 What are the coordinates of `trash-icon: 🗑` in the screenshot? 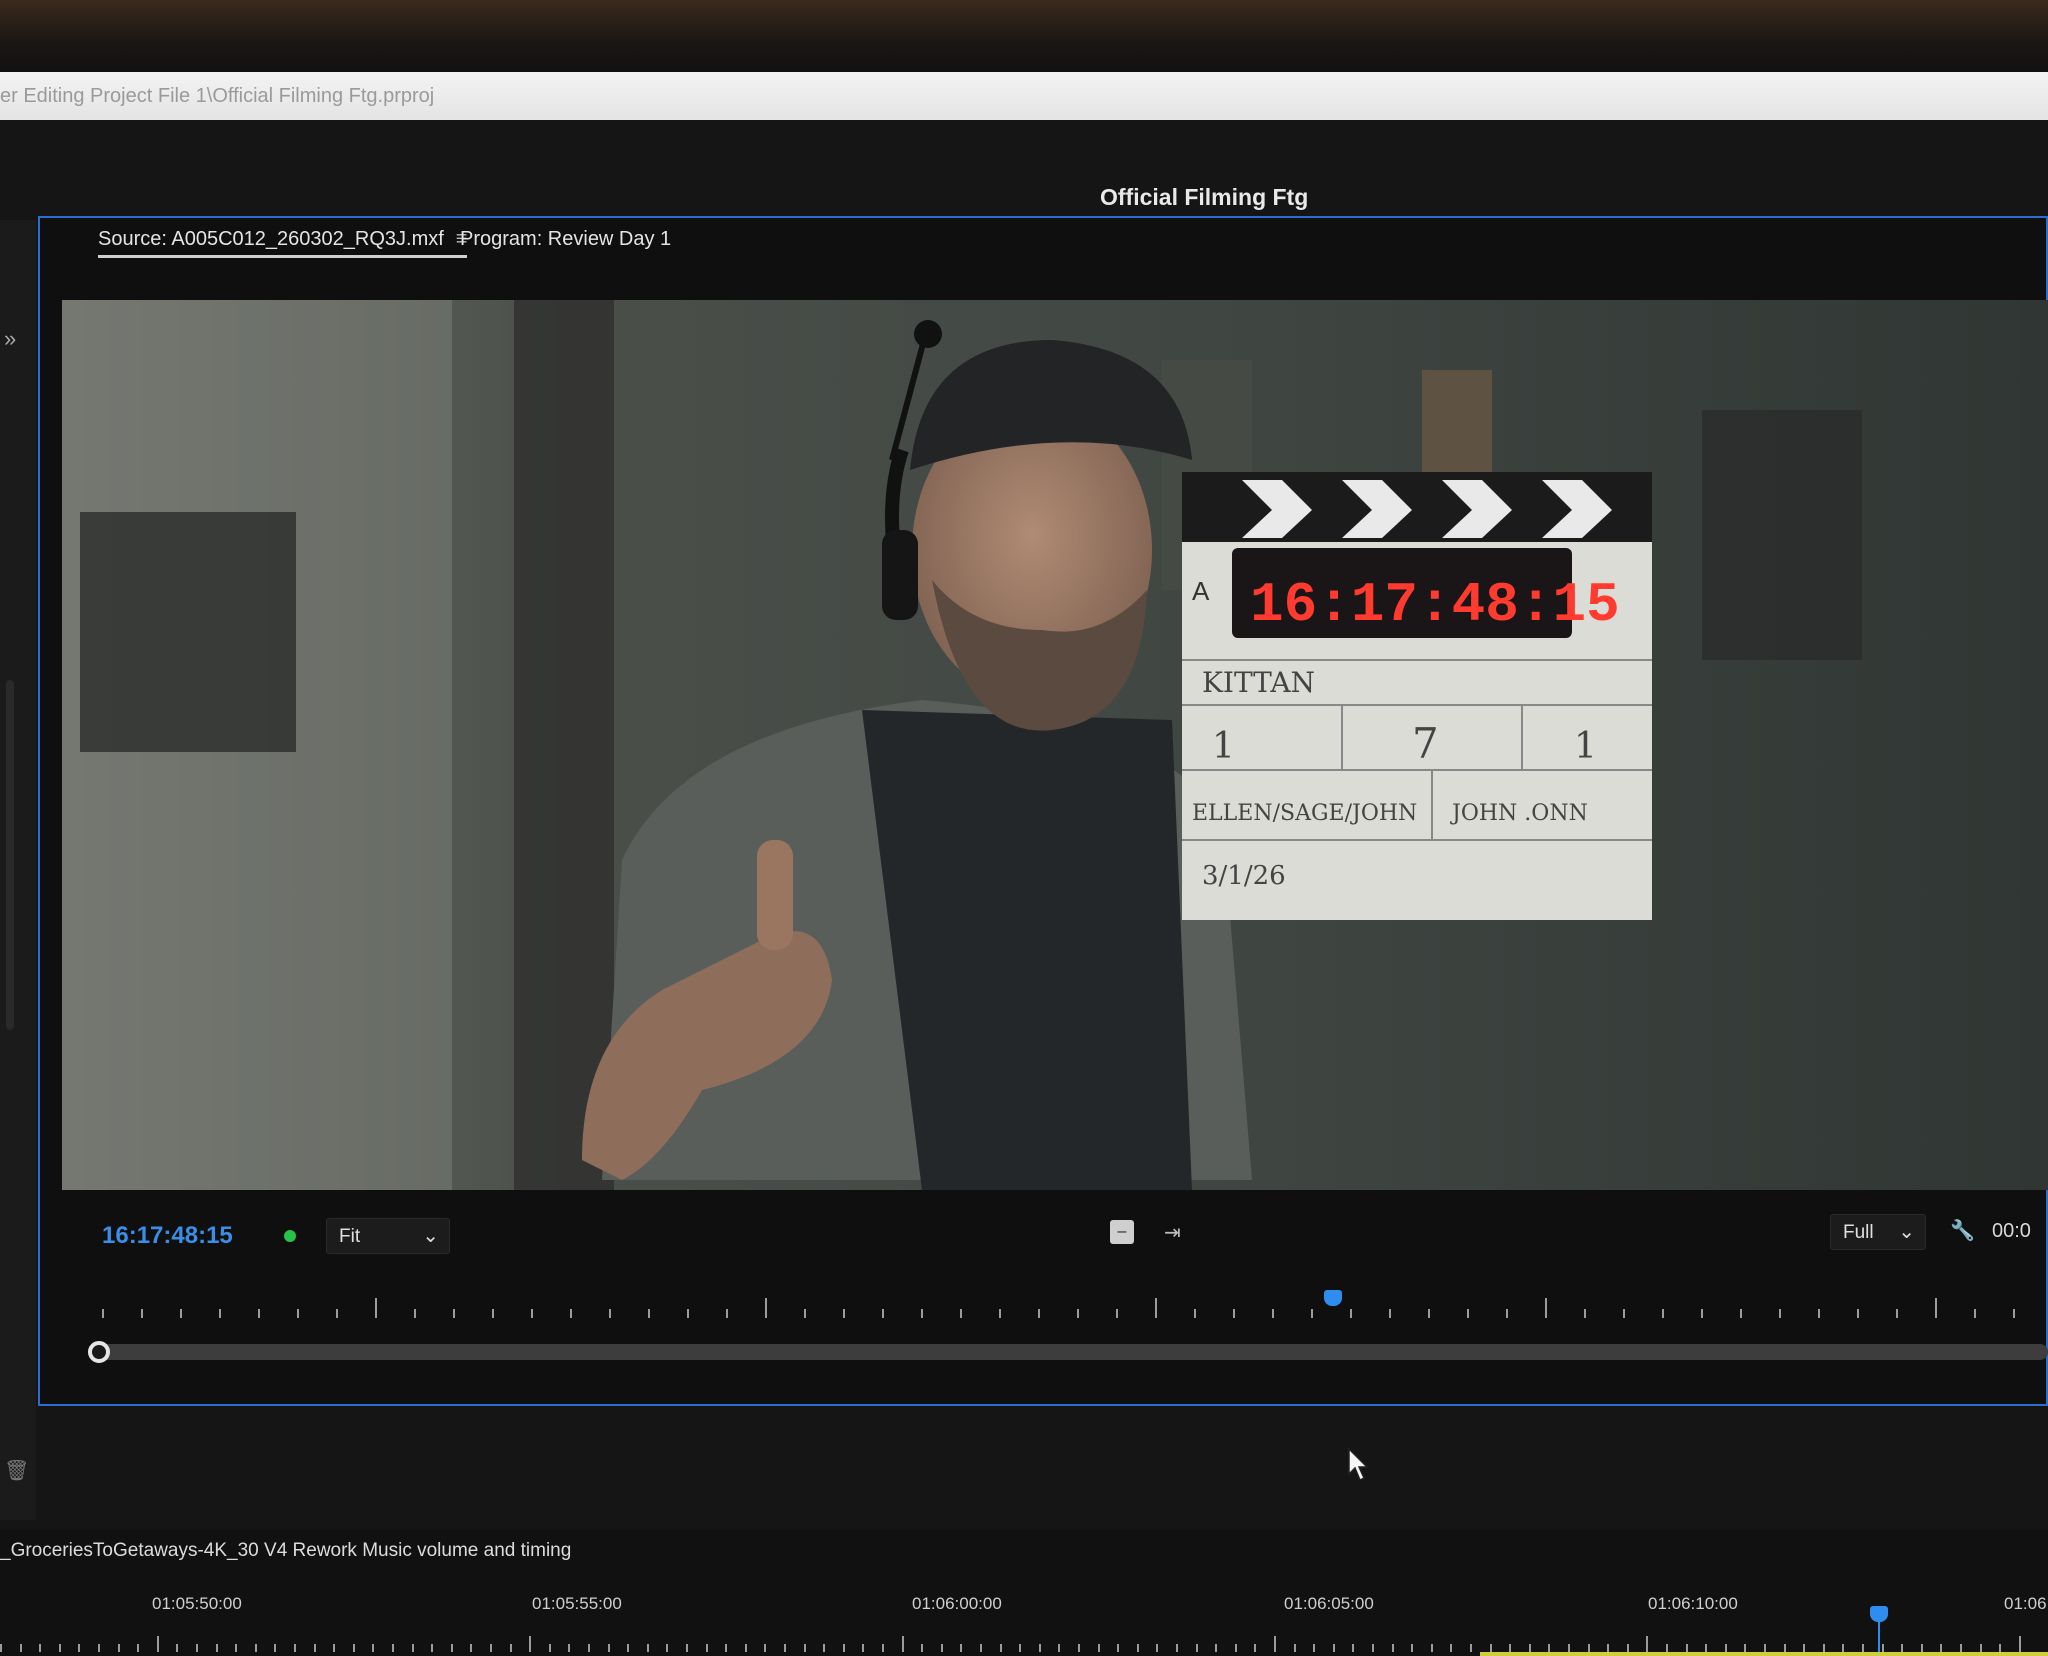 It's located at (16, 1470).